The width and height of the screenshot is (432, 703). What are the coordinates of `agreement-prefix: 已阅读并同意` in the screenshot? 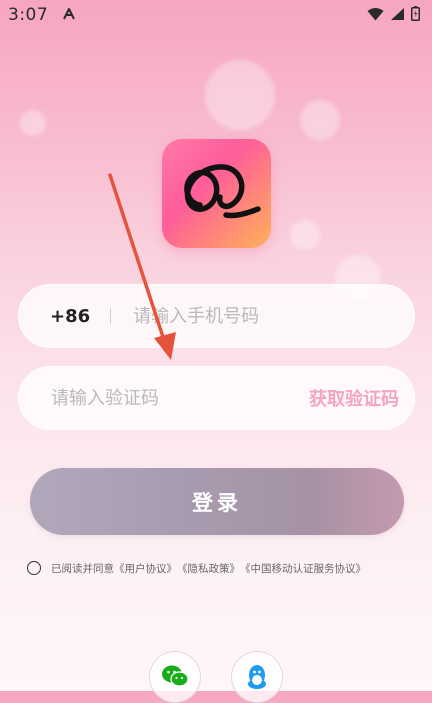 It's located at (82, 568).